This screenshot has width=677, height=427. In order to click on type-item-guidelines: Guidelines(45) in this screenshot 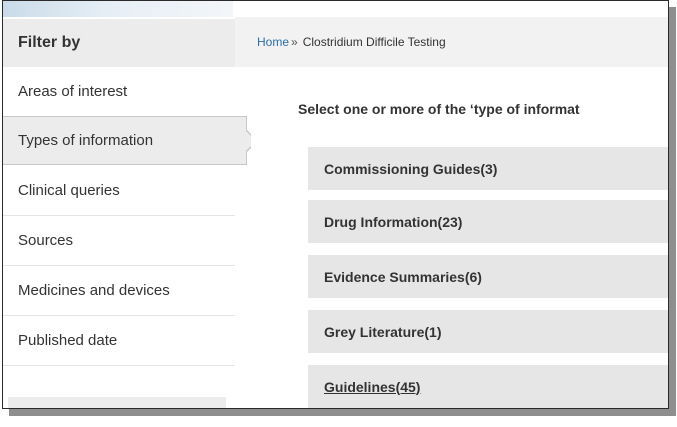, I will do `click(488, 386)`.